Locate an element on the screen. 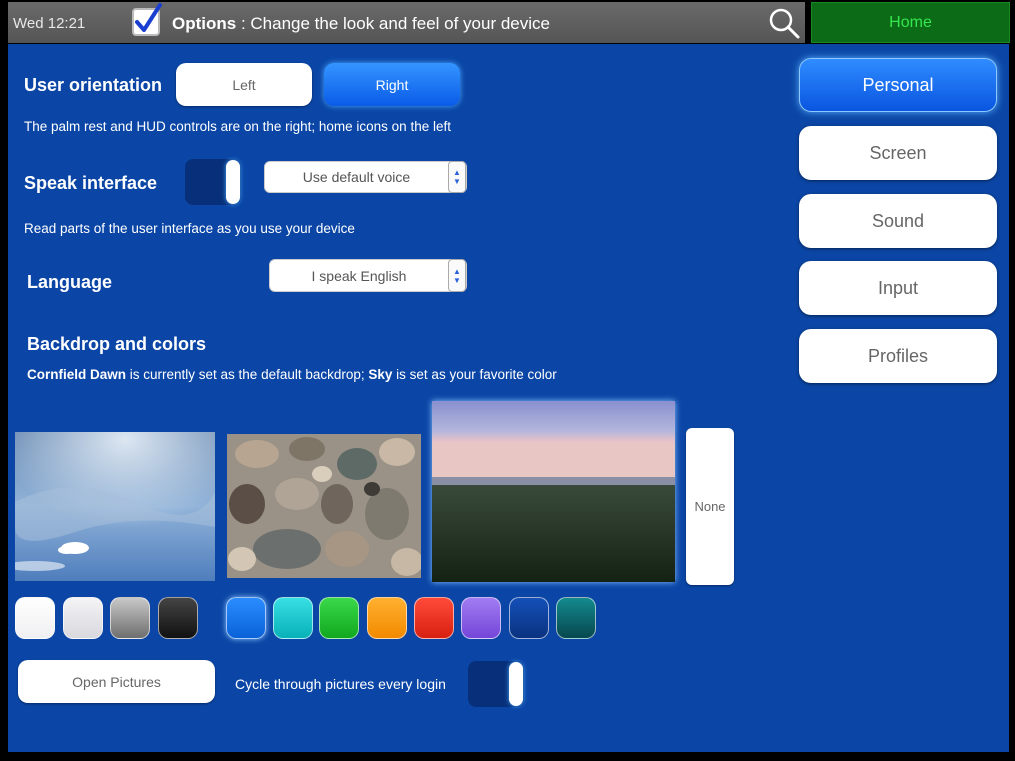 The image size is (1015, 761). backdrop-label: Backdrop and colors is located at coordinates (117, 344).